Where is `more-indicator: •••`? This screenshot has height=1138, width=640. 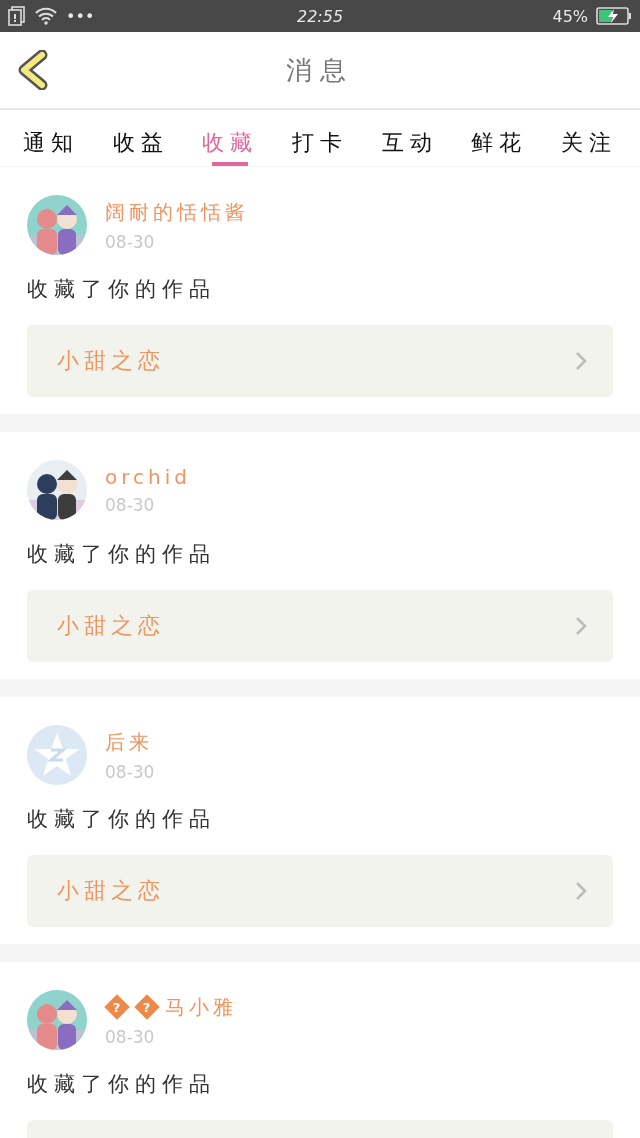 more-indicator: ••• is located at coordinates (80, 16).